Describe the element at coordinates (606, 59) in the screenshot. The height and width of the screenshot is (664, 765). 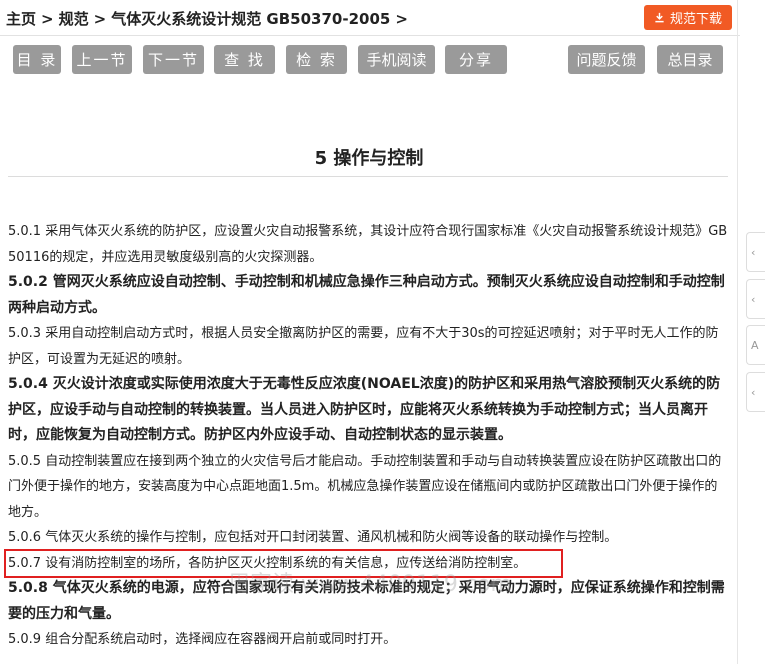
I see `feedback-button: 问题反馈` at that location.